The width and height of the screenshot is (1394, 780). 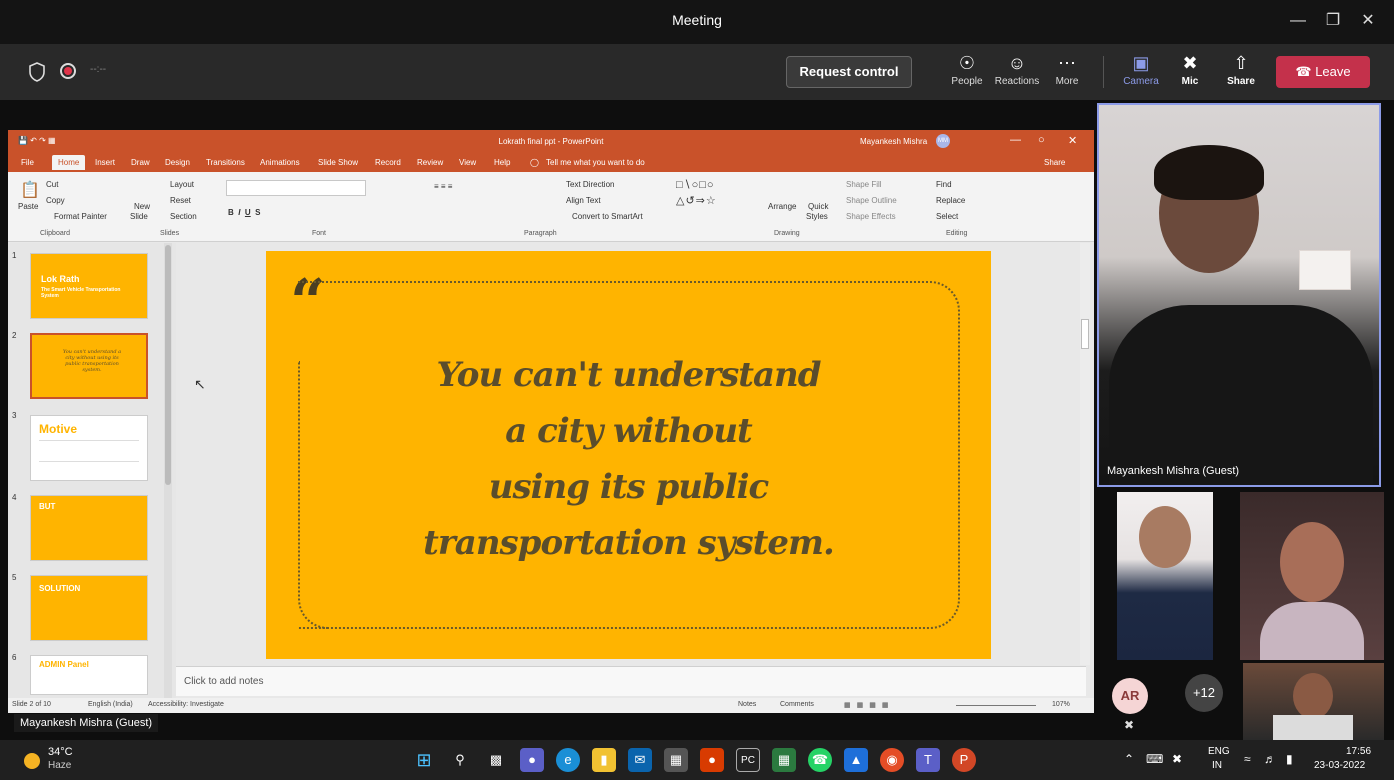 I want to click on whatsapp-icon: ☎, so click(x=820, y=760).